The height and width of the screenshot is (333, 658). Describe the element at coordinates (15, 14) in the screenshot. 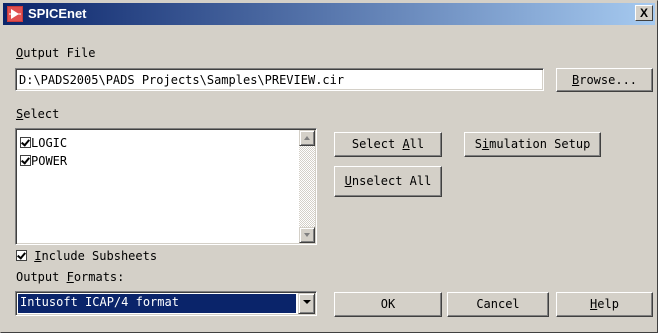

I see `spicenet-app-icon` at that location.